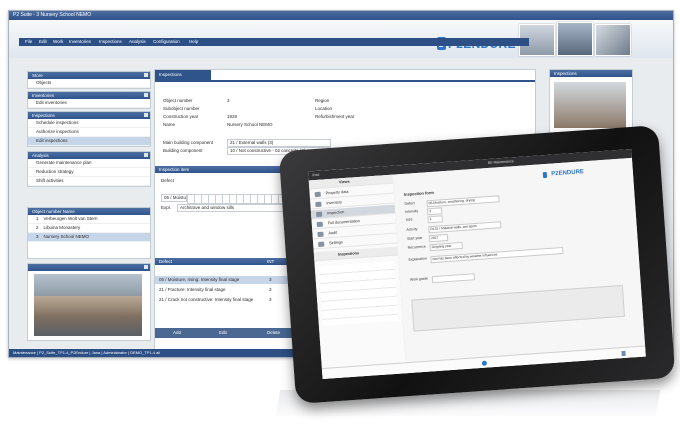 Image resolution: width=680 pixels, height=438 pixels. Describe the element at coordinates (518, 308) in the screenshot. I see `tablet-summary-box` at that location.